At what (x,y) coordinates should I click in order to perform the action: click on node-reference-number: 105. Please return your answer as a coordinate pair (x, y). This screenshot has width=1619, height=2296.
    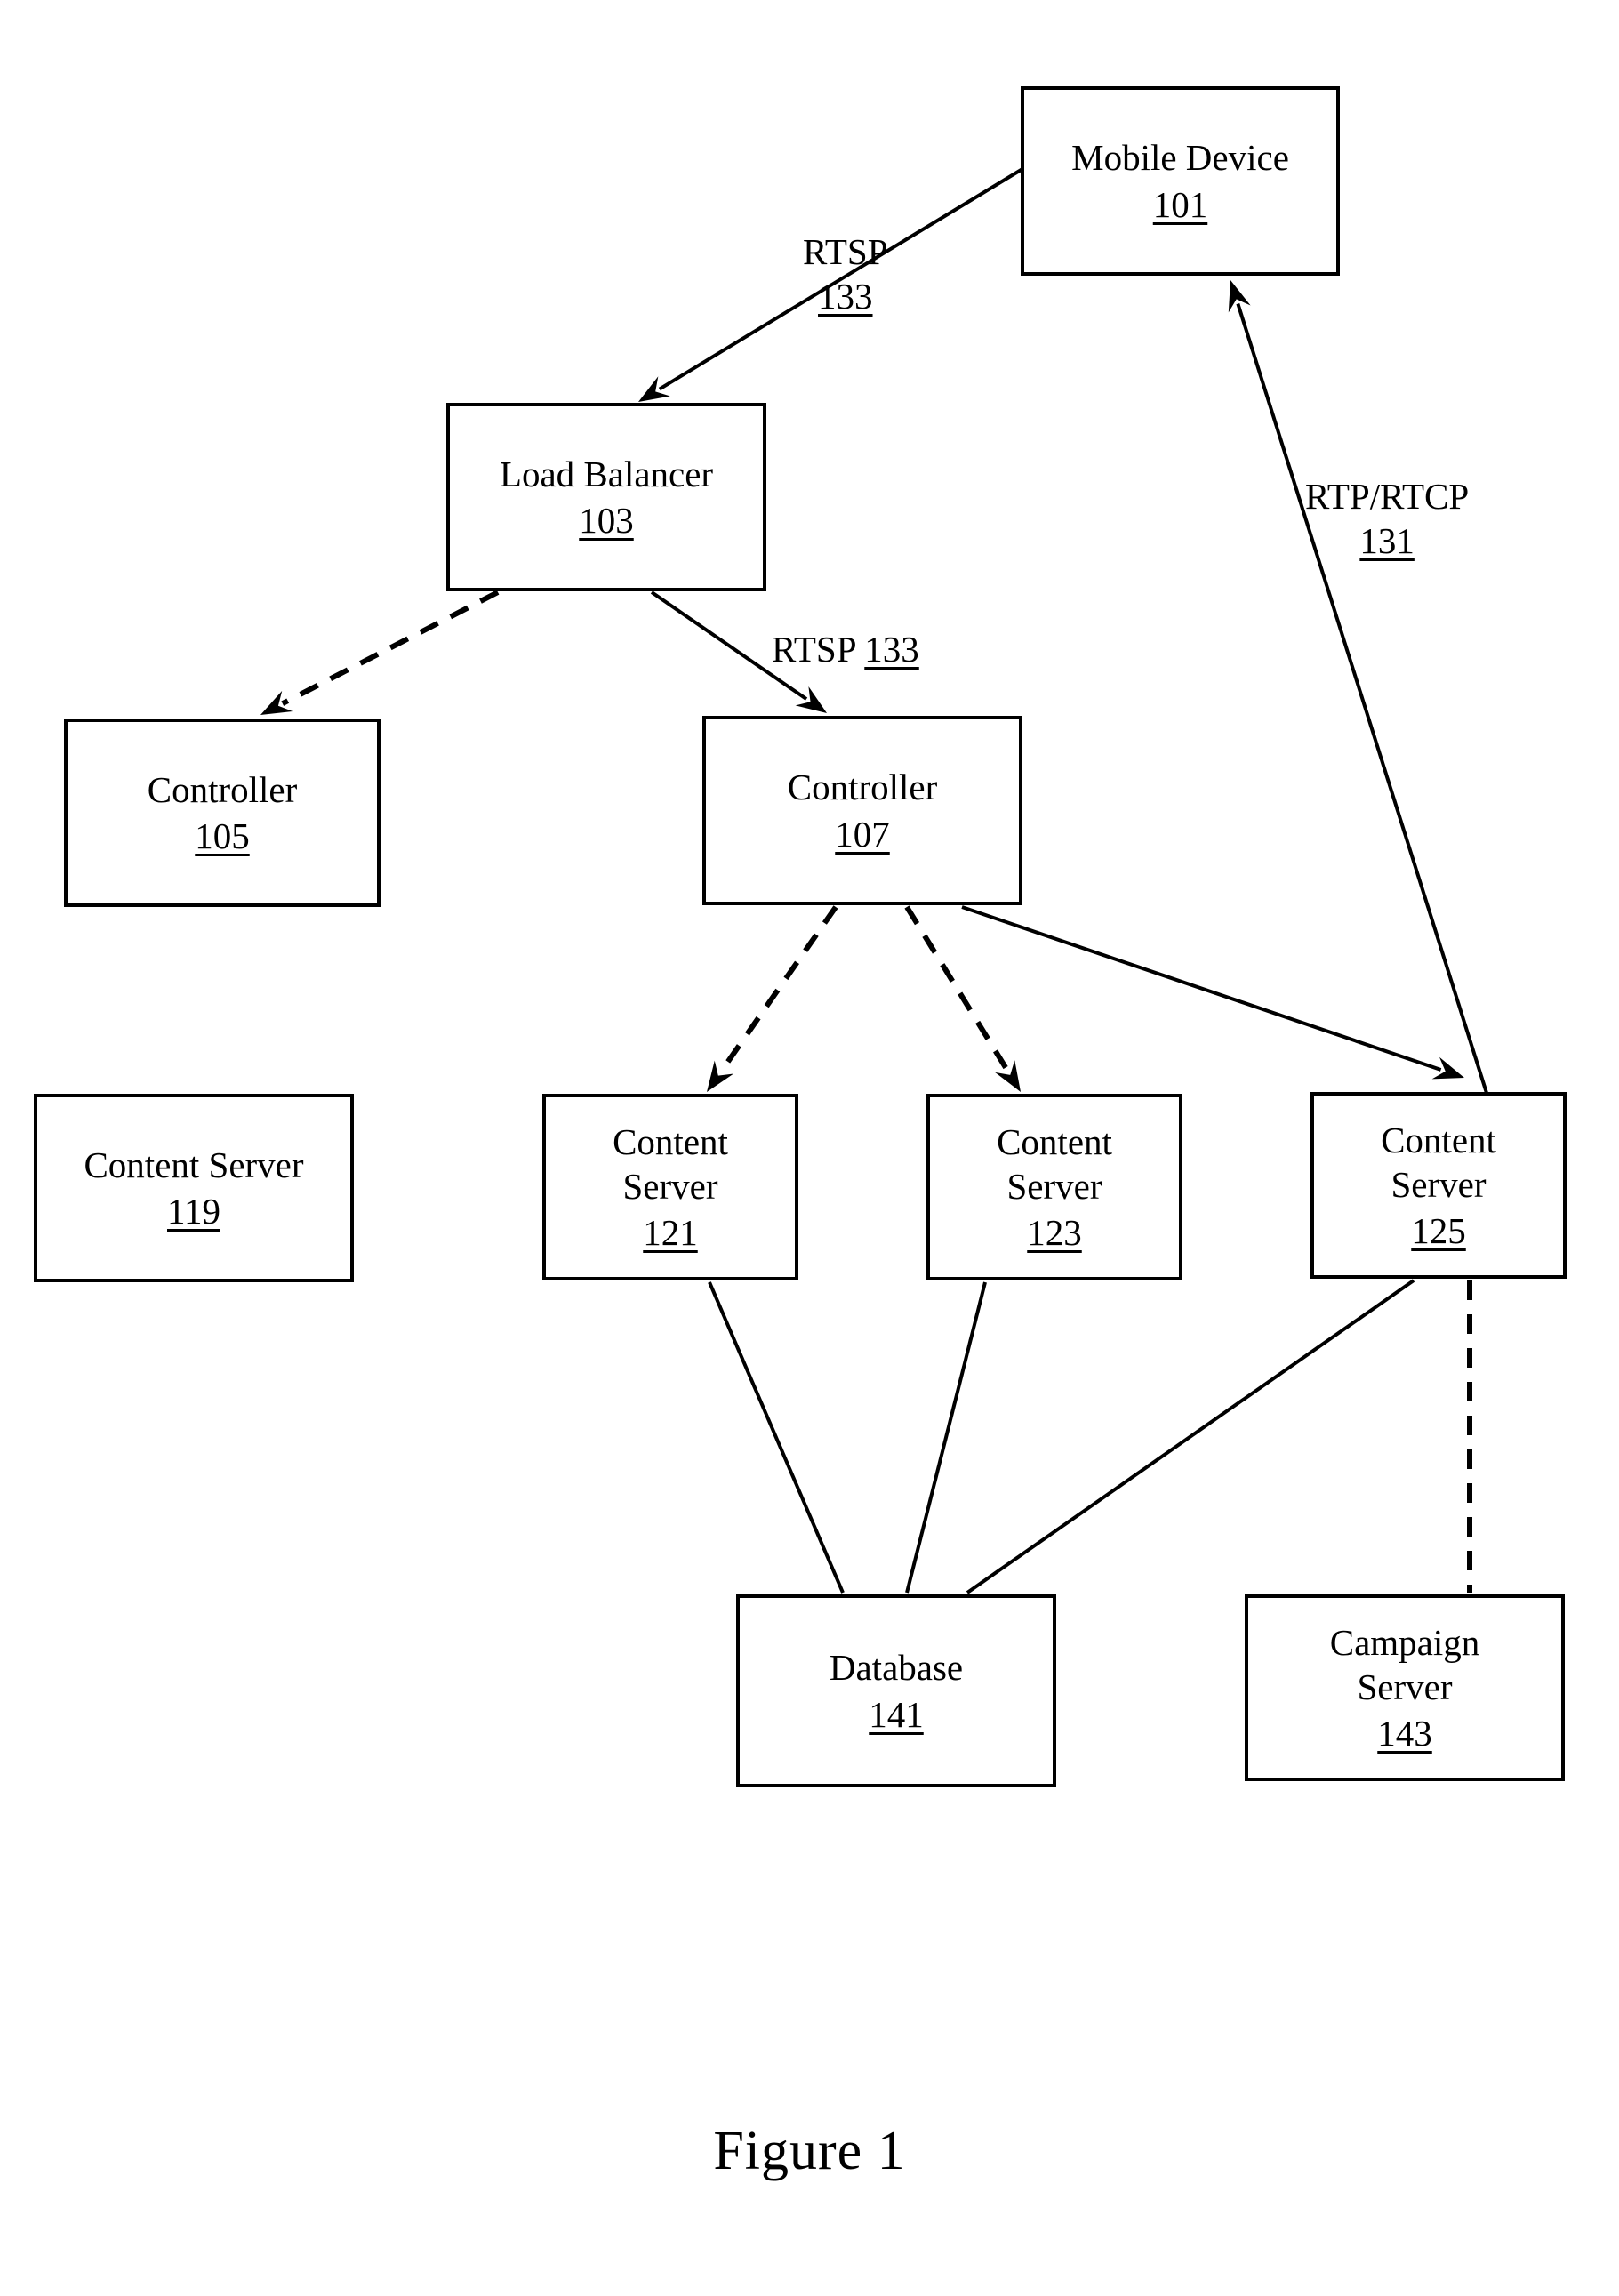
    Looking at the image, I should click on (223, 835).